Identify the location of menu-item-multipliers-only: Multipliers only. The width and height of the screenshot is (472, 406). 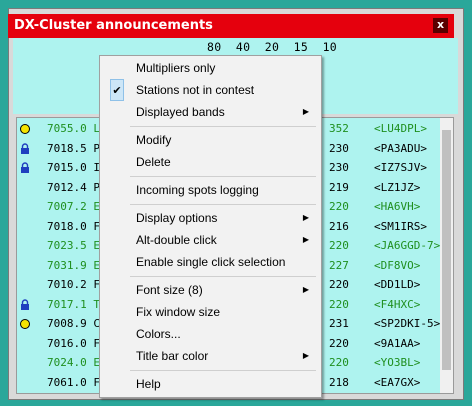
(209, 68).